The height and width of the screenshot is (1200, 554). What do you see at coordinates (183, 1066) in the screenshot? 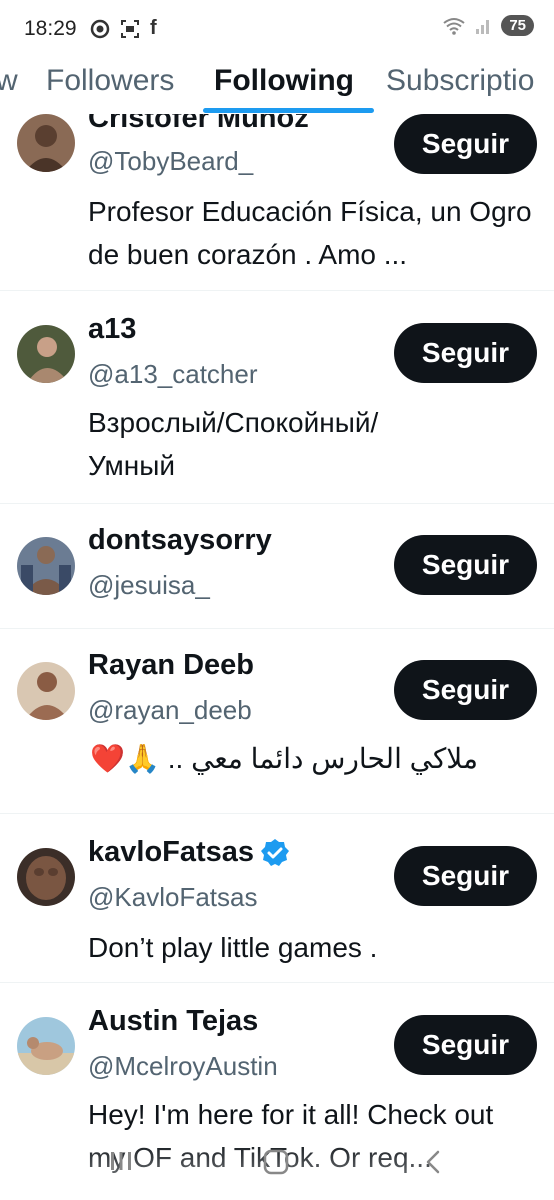
I see `user-handle: @McelroyAustin` at bounding box center [183, 1066].